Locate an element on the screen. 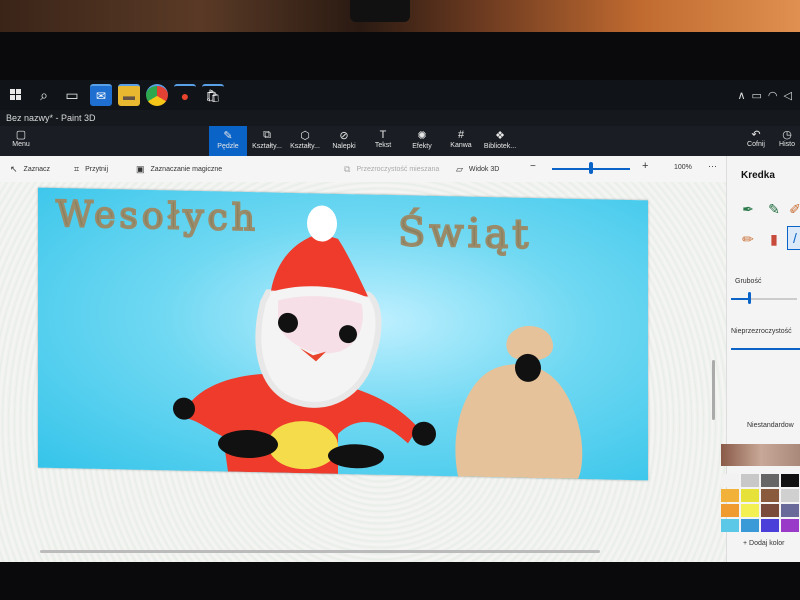  effects-icon: ✺ is located at coordinates (422, 136).